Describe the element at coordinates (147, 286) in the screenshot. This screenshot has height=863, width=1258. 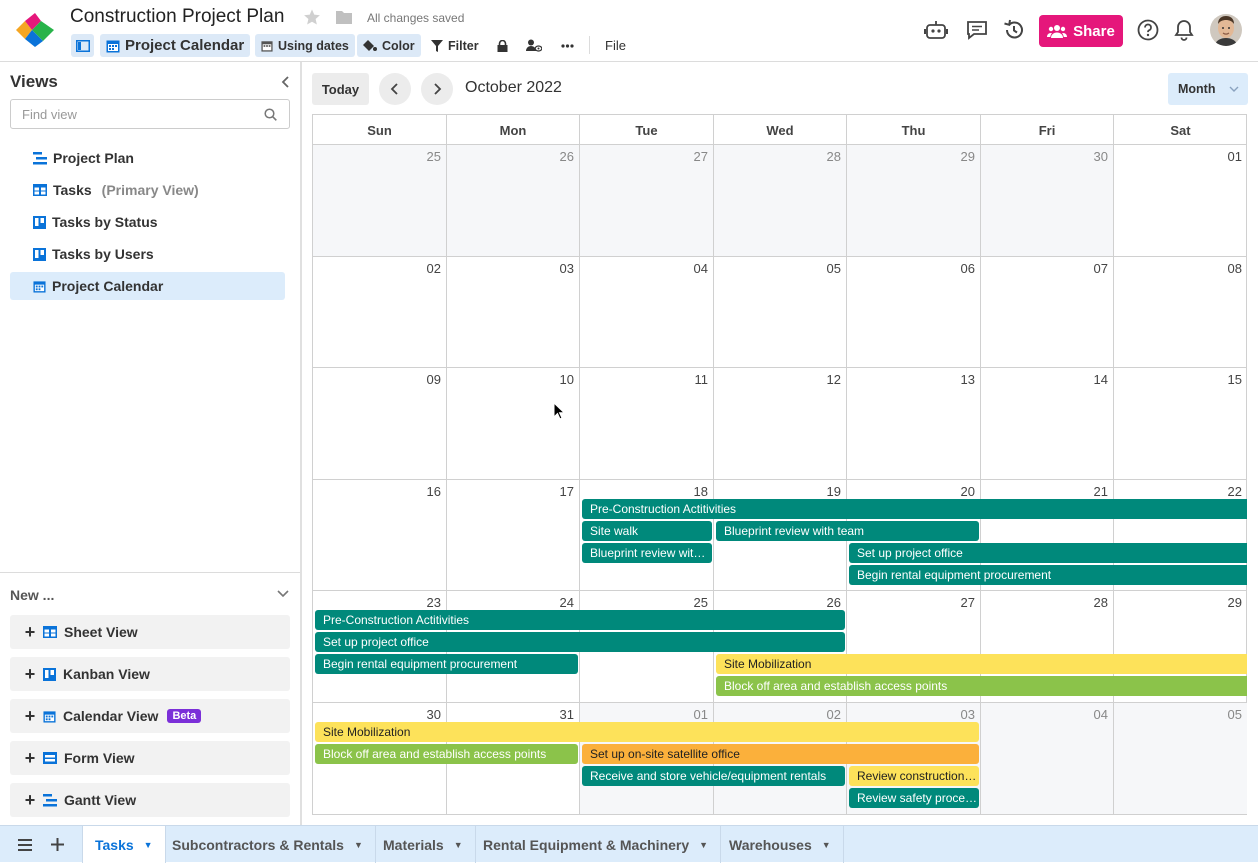
I see `view-item-project-calendar: Project Calendar` at that location.